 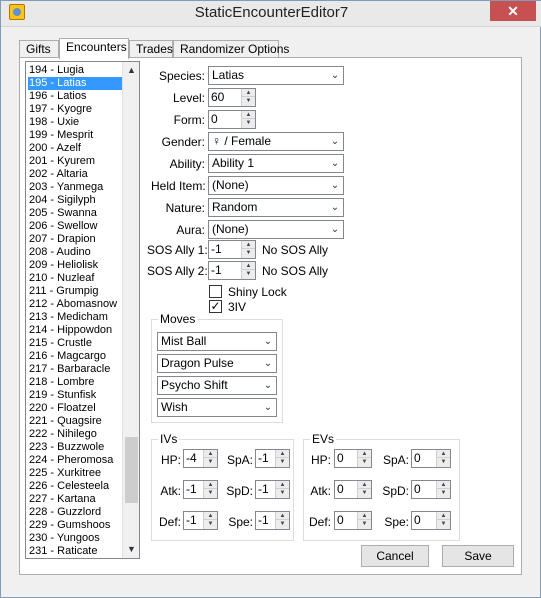 What do you see at coordinates (75, 135) in the screenshot?
I see `list-item: 199 - Mesprit` at bounding box center [75, 135].